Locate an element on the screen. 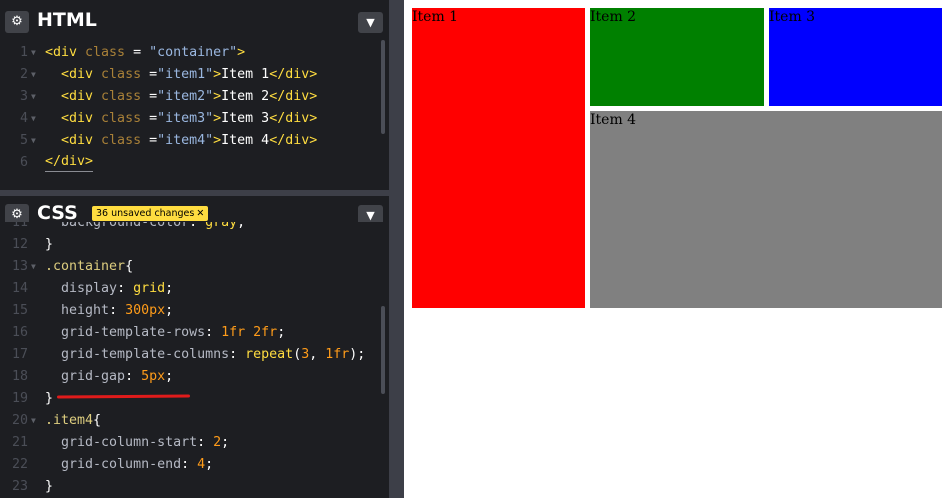  line-number: 22 is located at coordinates (19, 464).